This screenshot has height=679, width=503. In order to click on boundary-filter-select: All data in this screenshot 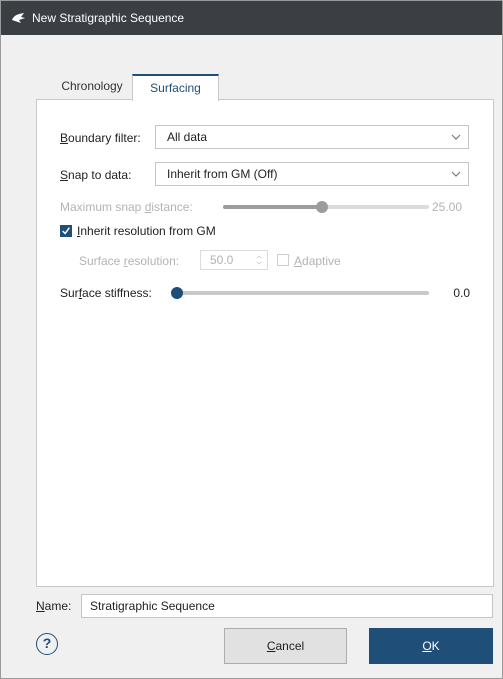, I will do `click(312, 137)`.